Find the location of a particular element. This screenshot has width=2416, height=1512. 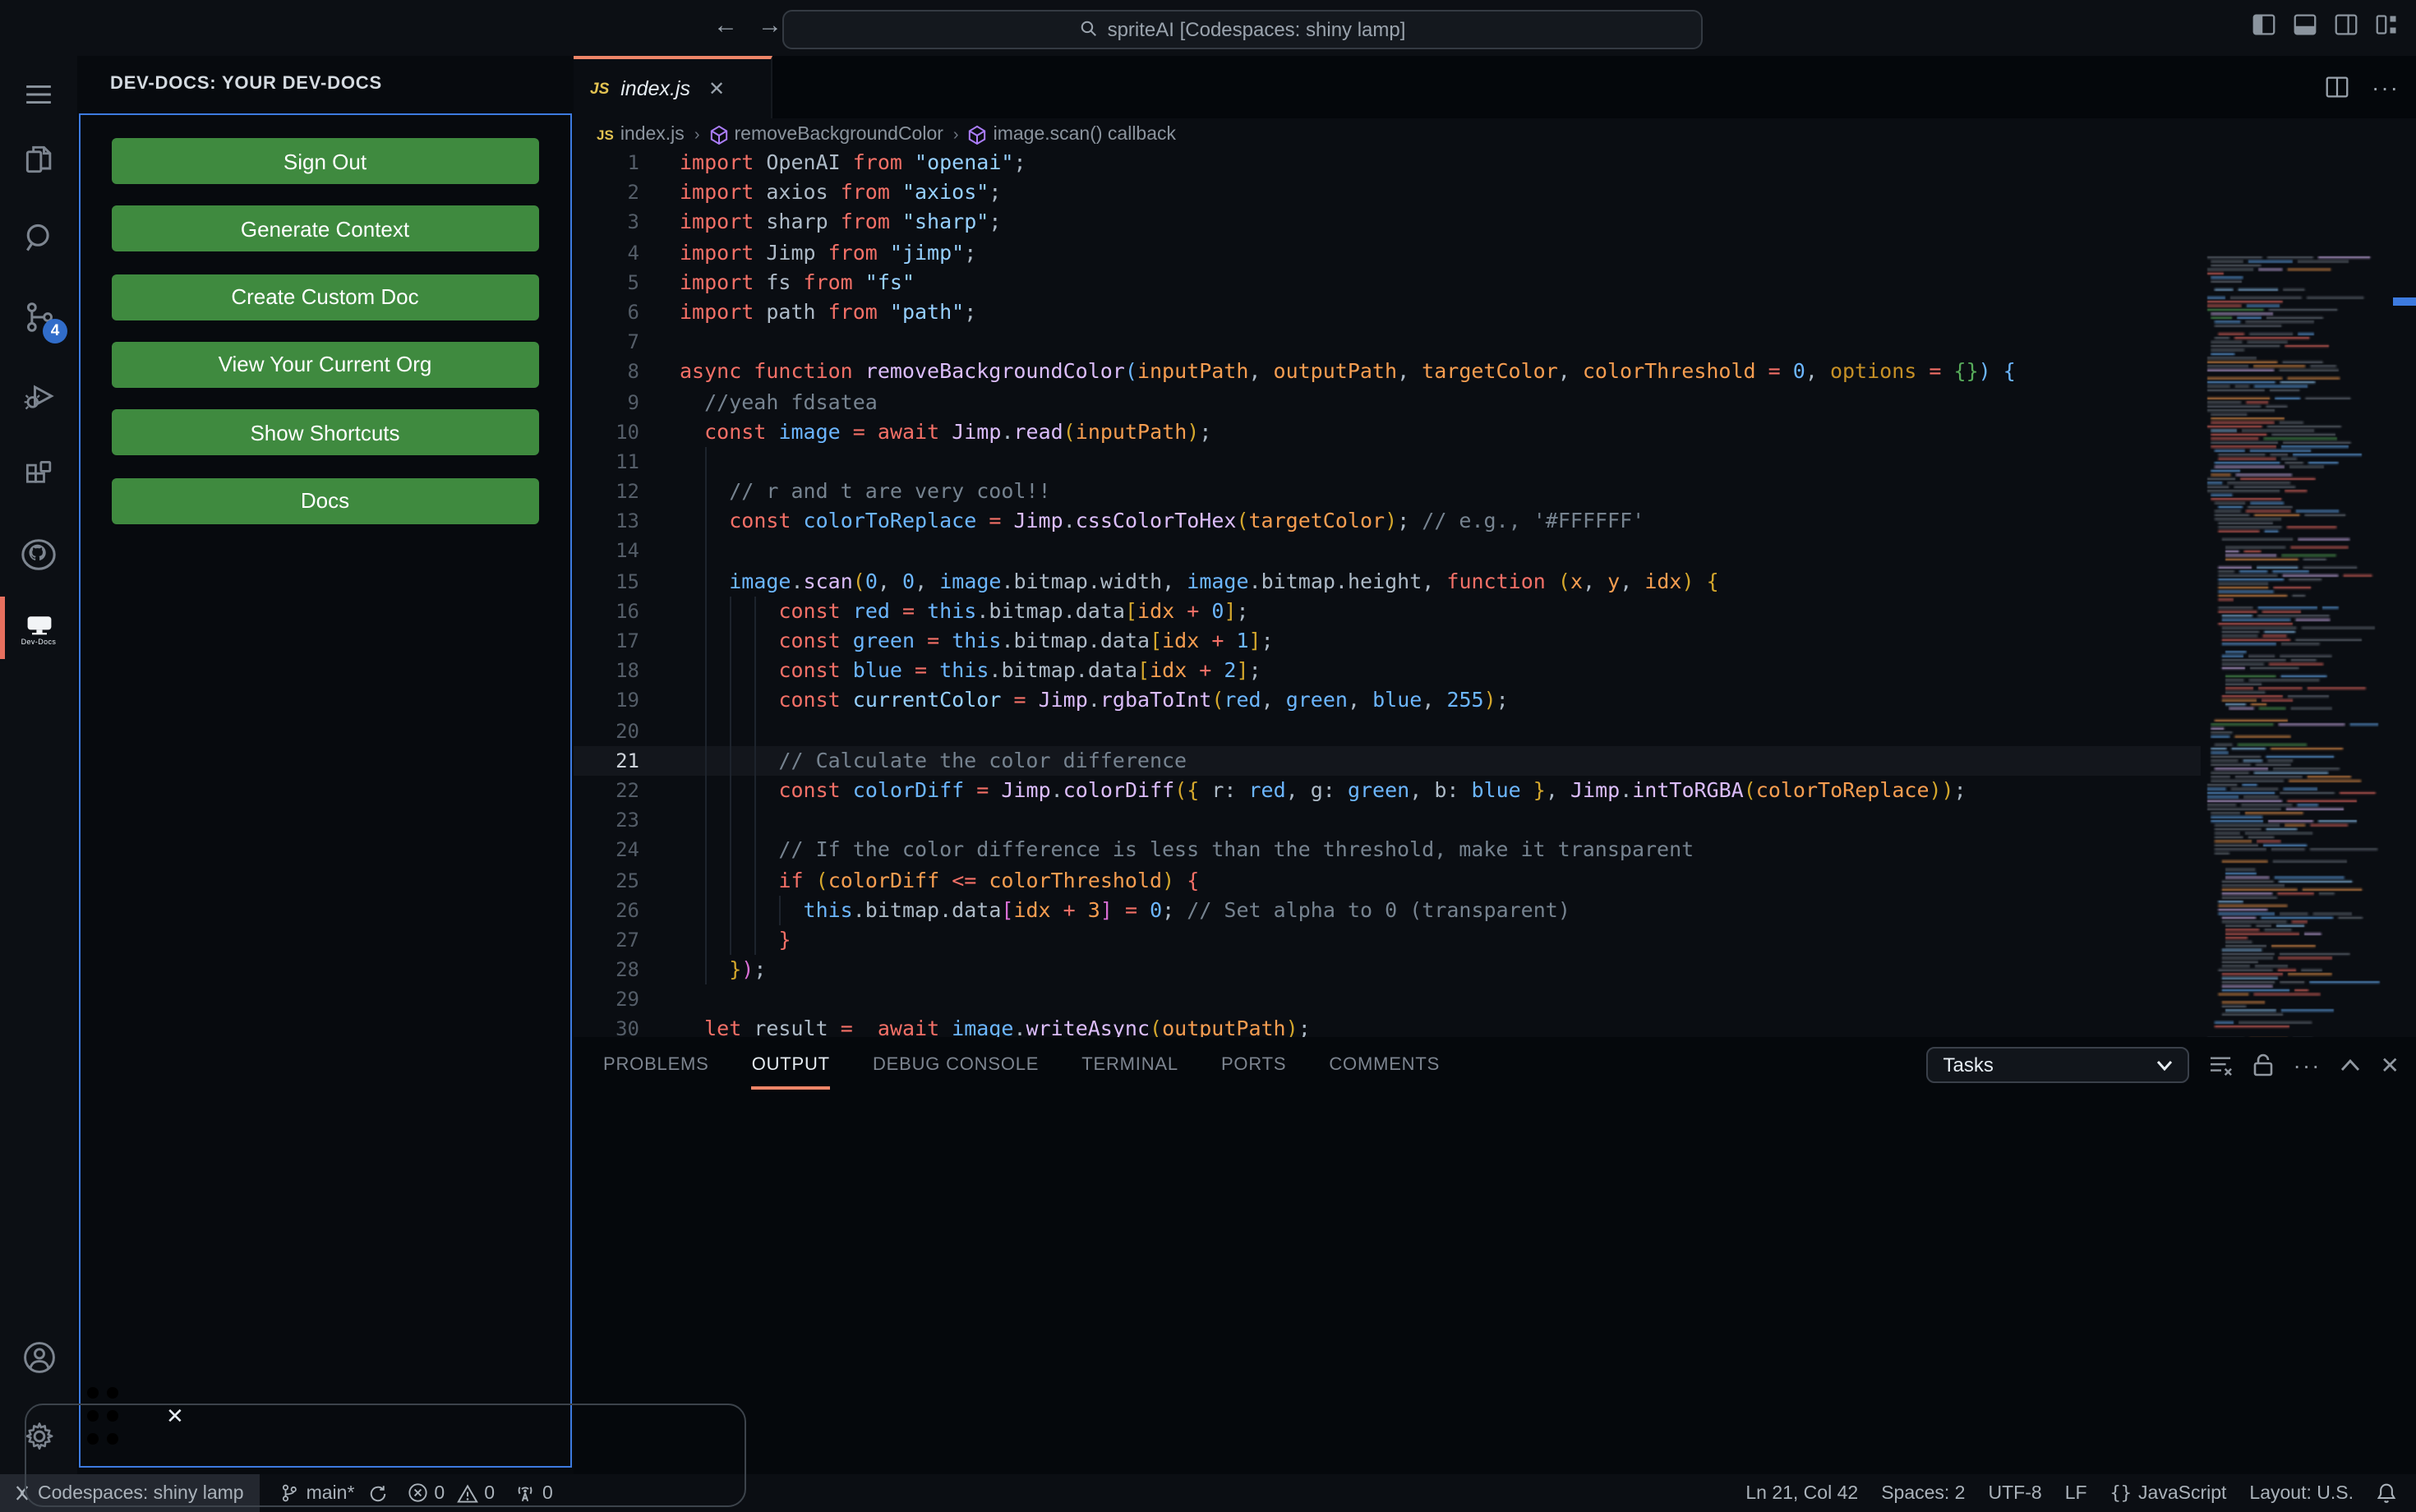

extensions-icon is located at coordinates (38, 475).